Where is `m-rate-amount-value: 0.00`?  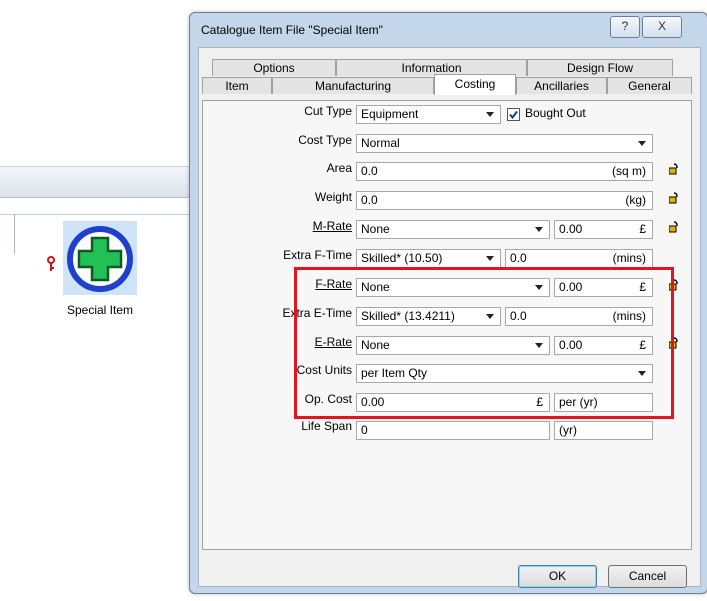
m-rate-amount-value: 0.00 is located at coordinates (571, 229).